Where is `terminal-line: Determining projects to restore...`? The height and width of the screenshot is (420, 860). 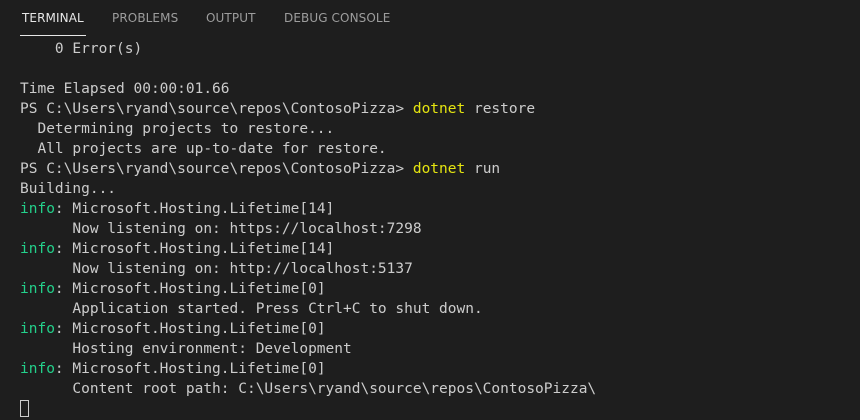 terminal-line: Determining projects to restore... is located at coordinates (435, 129).